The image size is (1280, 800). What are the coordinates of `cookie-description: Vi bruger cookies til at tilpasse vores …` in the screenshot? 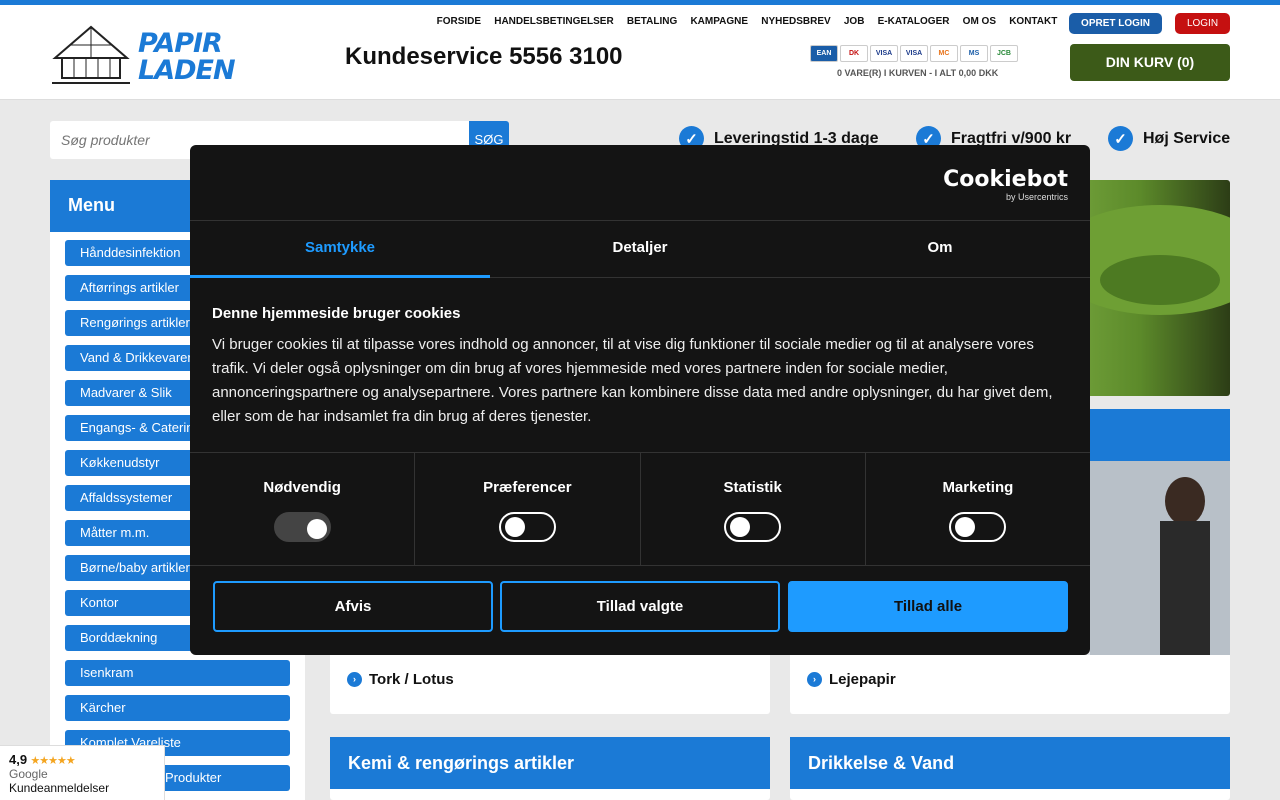 It's located at (632, 380).